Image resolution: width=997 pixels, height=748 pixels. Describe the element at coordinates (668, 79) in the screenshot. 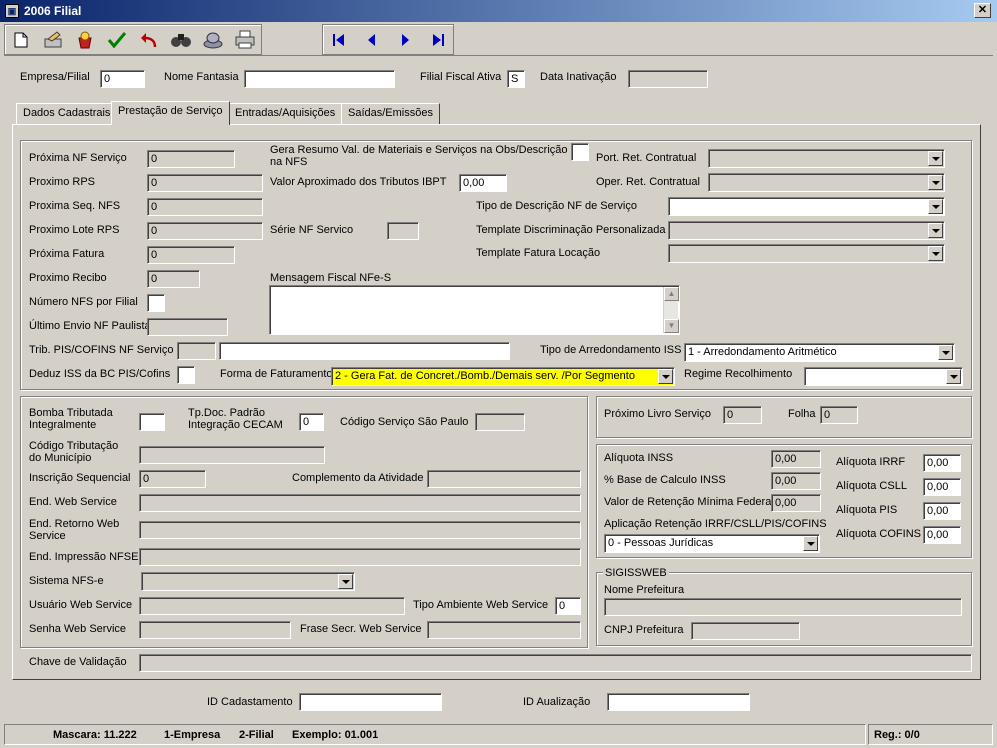

I see `data-inativacao-input` at that location.